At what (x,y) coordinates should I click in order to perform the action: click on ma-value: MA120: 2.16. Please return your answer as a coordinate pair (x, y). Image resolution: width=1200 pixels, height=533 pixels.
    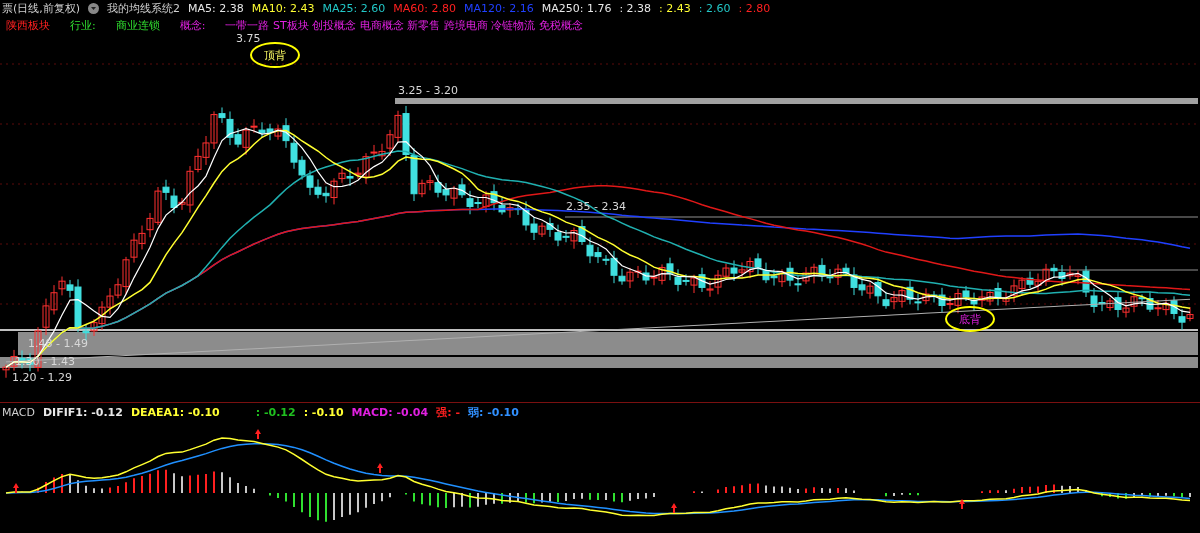
    Looking at the image, I should click on (498, 8).